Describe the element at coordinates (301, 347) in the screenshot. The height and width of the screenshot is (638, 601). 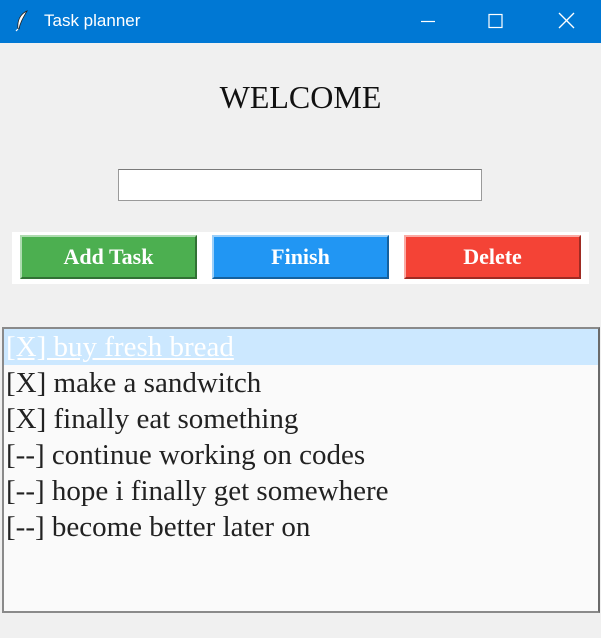
I see `list-item: [X] buy fresh bread` at that location.